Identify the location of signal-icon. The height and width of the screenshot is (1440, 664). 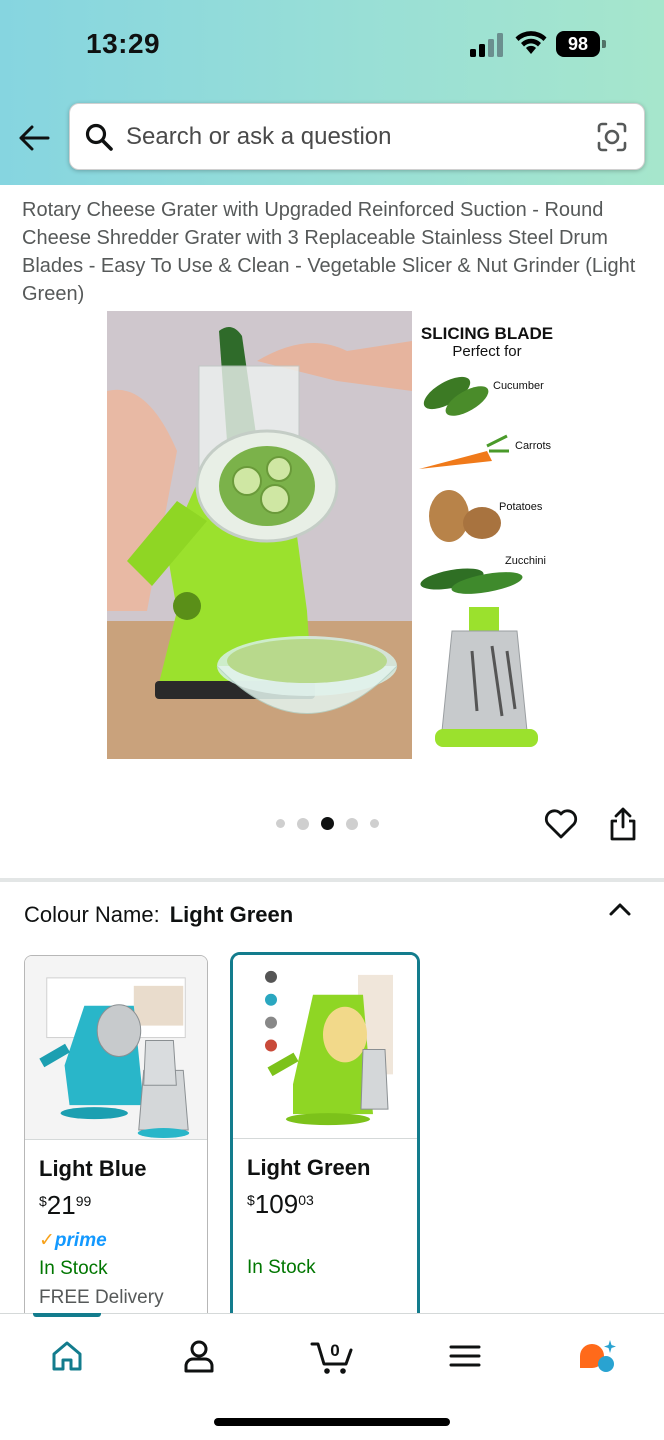
(486, 45).